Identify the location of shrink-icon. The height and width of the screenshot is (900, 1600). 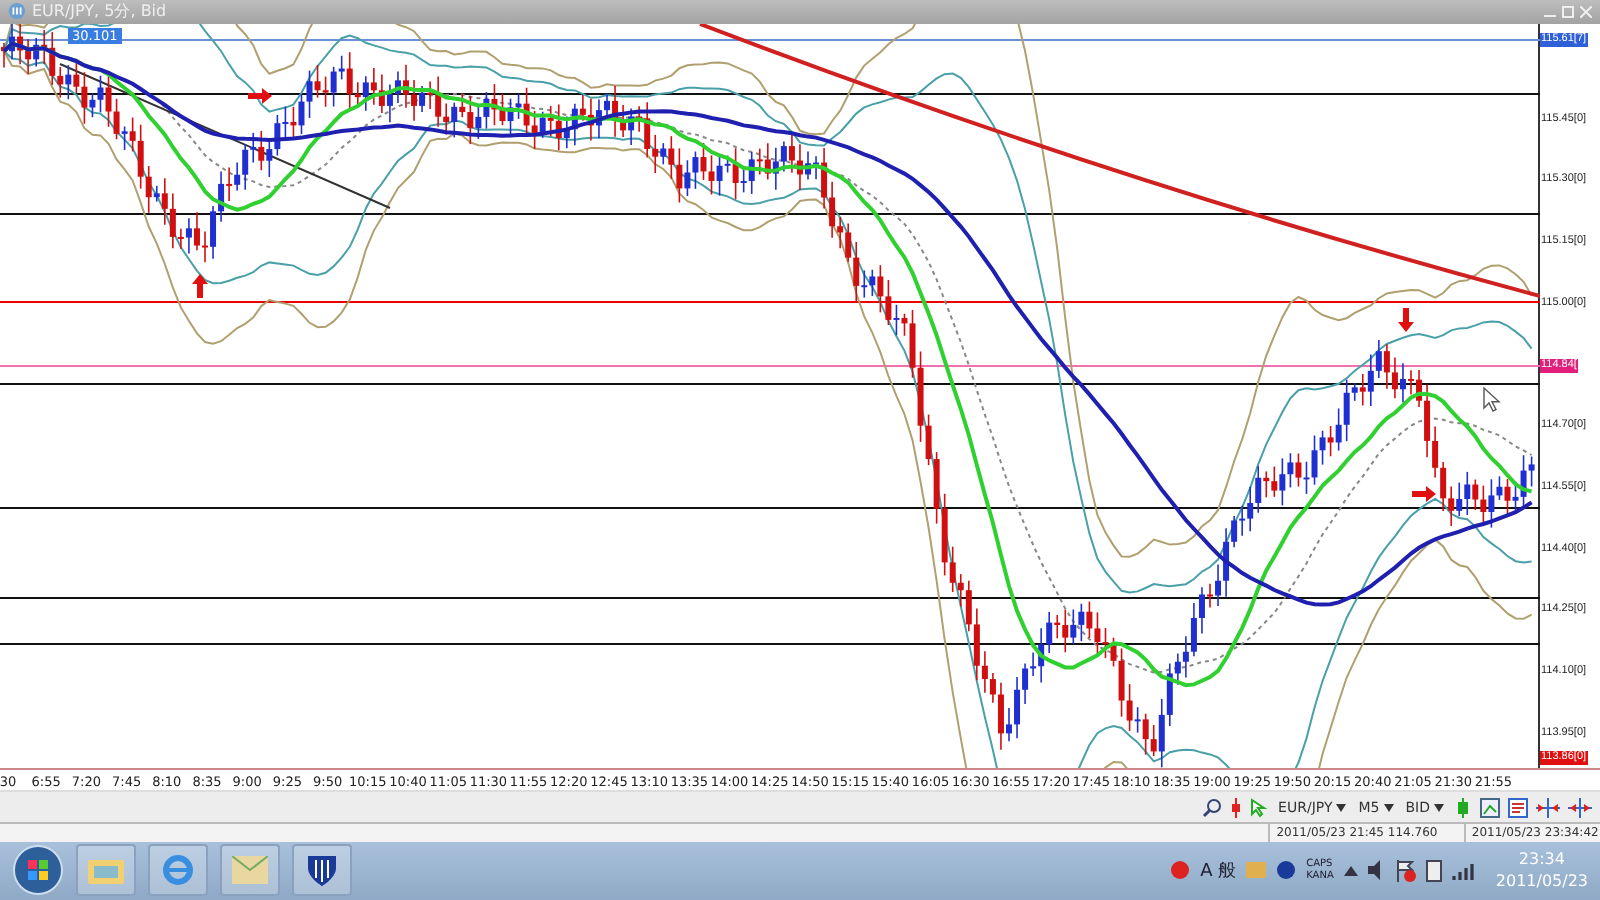
(1580, 807).